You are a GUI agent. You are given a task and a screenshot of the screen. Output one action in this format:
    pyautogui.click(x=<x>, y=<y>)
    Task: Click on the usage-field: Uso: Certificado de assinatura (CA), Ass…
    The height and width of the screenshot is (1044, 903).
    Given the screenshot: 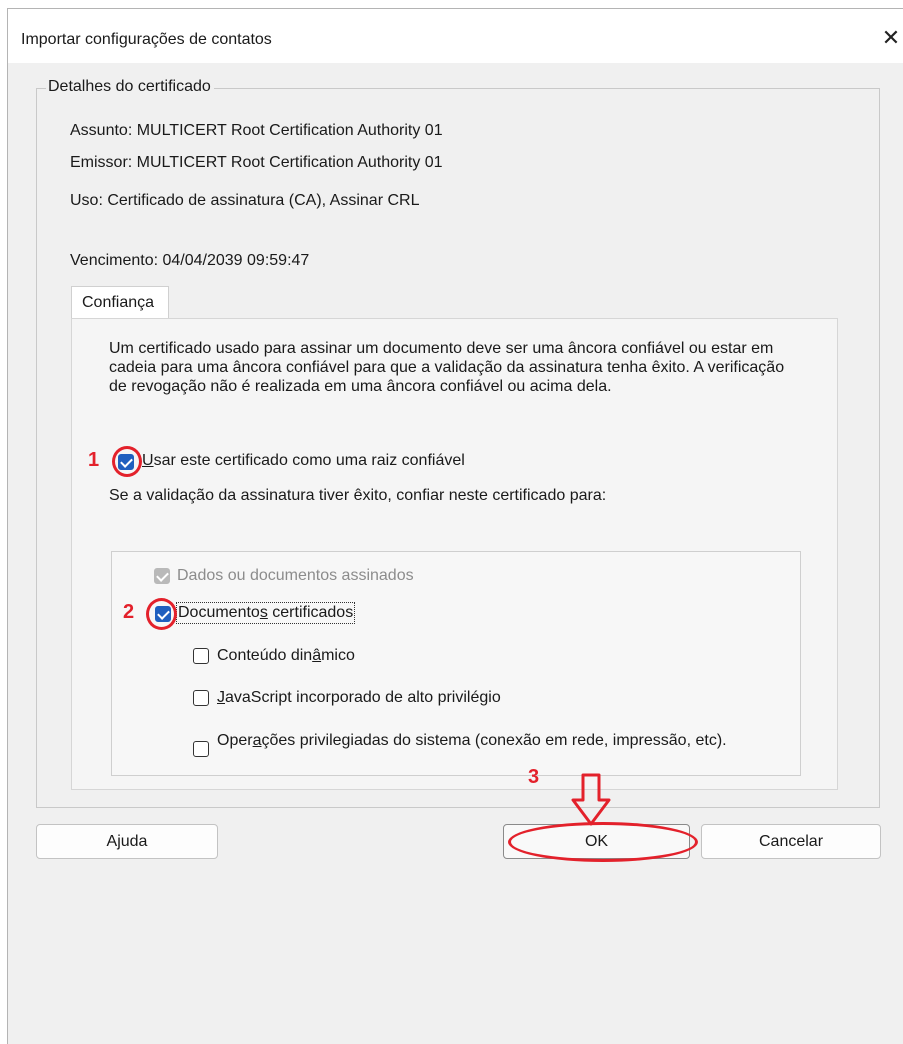 What is the action you would take?
    pyautogui.click(x=245, y=200)
    